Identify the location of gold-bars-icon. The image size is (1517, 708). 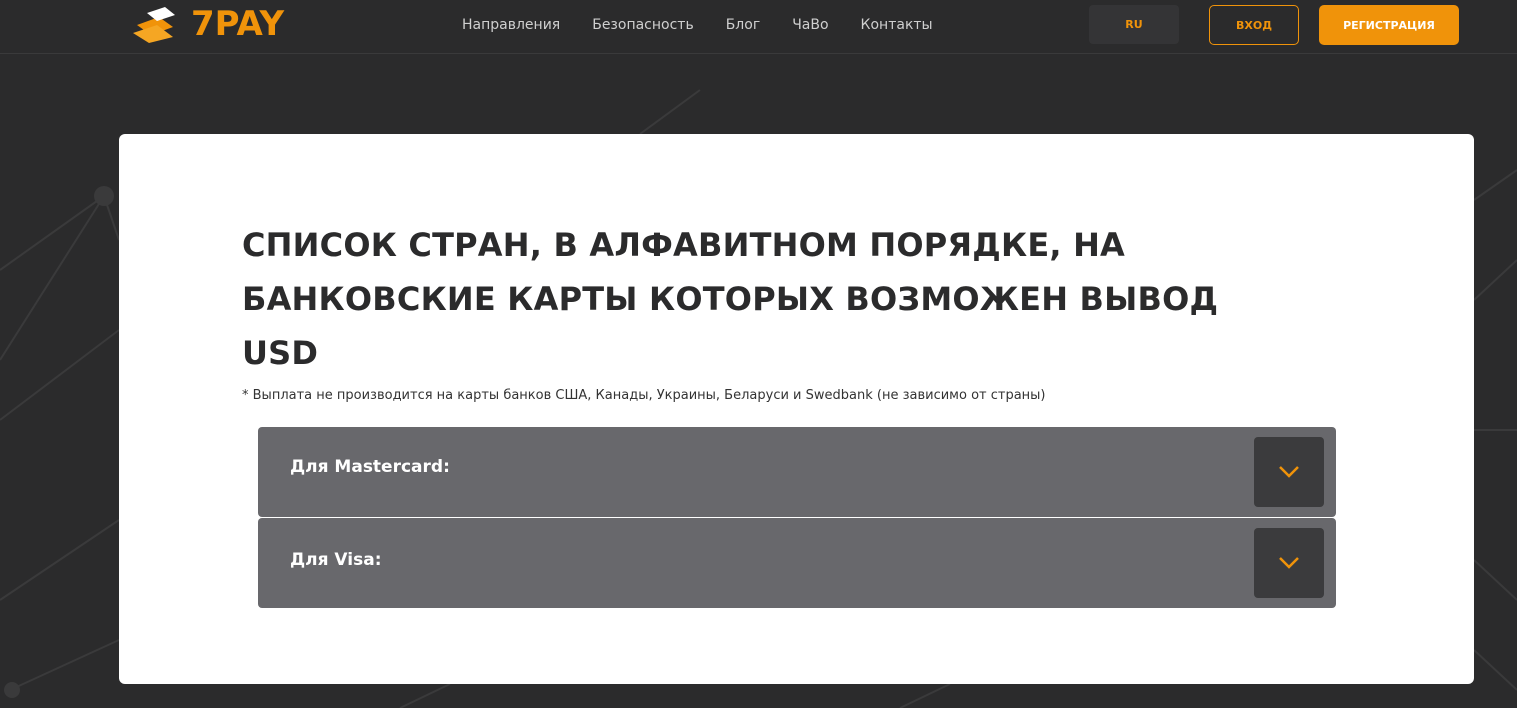
(154, 25).